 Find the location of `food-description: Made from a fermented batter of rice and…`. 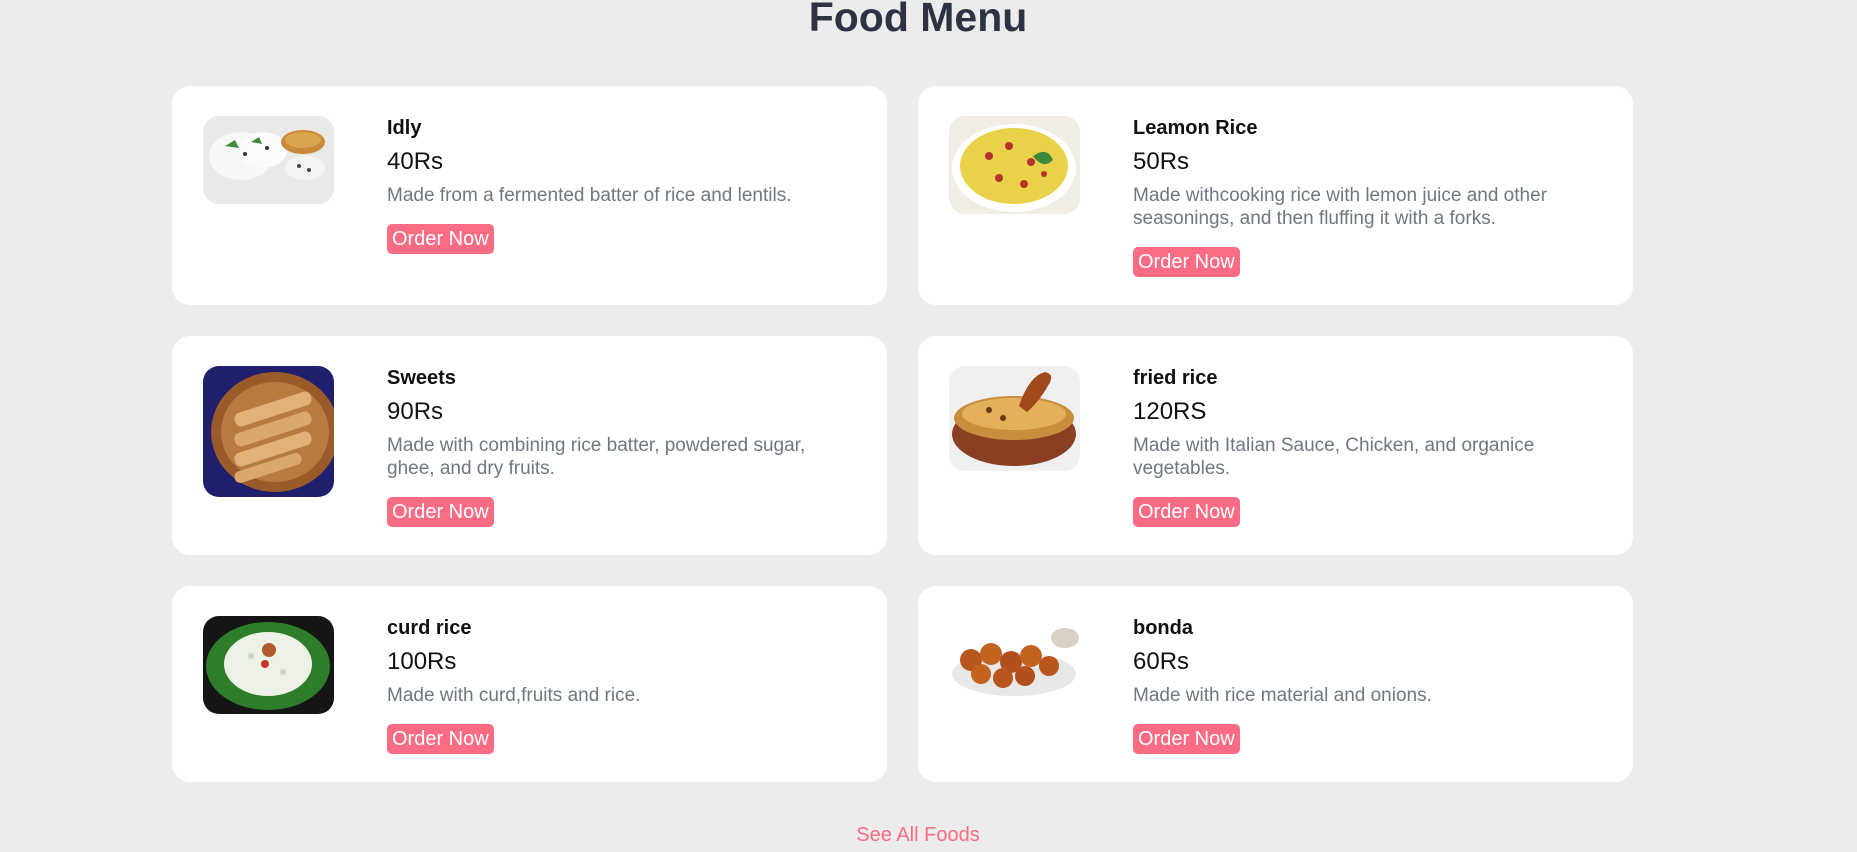

food-description: Made from a fermented batter of rice and… is located at coordinates (589, 195).